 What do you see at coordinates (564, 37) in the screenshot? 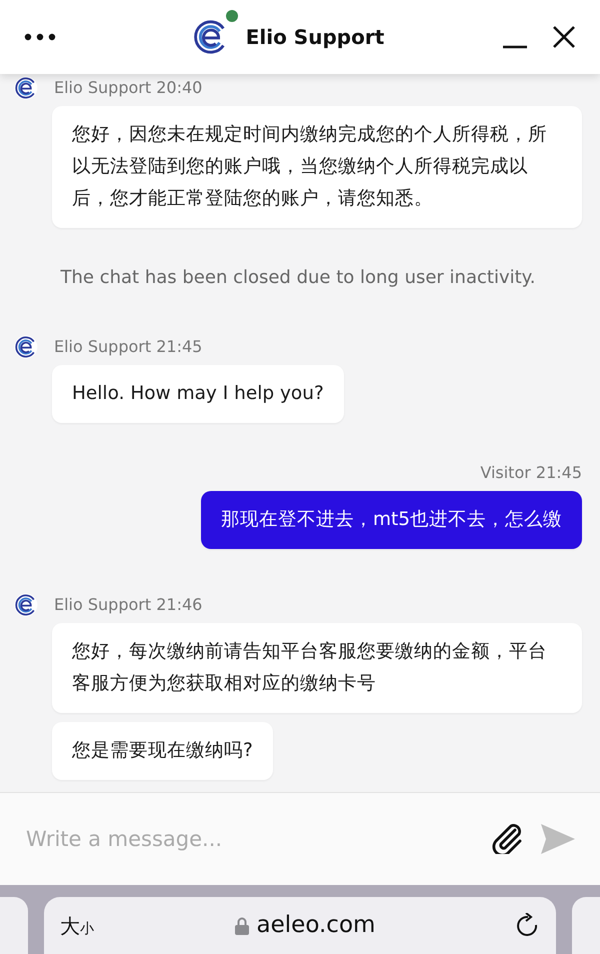
I see `close-icon` at bounding box center [564, 37].